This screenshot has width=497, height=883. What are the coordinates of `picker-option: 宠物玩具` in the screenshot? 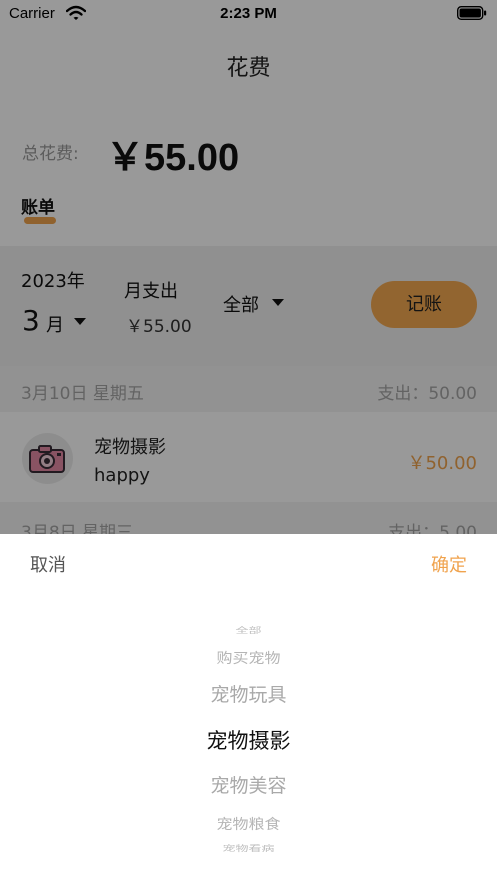 It's located at (248, 693).